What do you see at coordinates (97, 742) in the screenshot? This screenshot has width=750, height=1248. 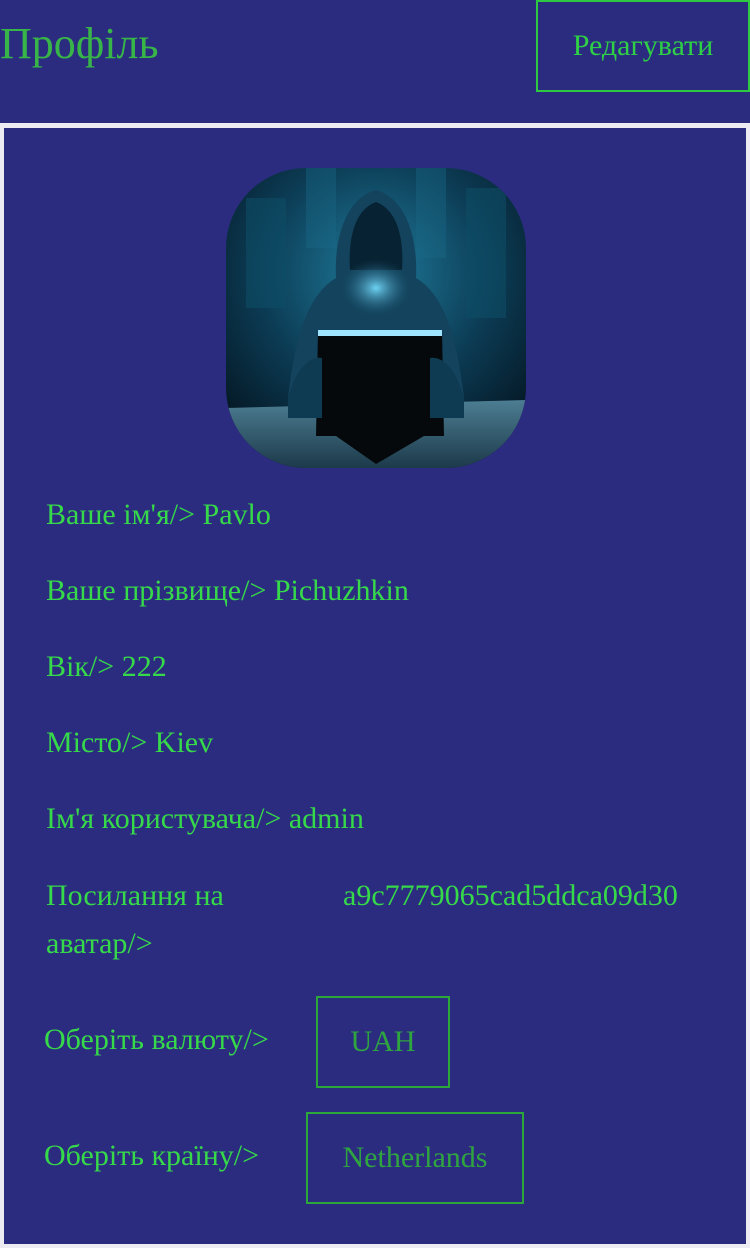 I see `city-label: Місто/>` at bounding box center [97, 742].